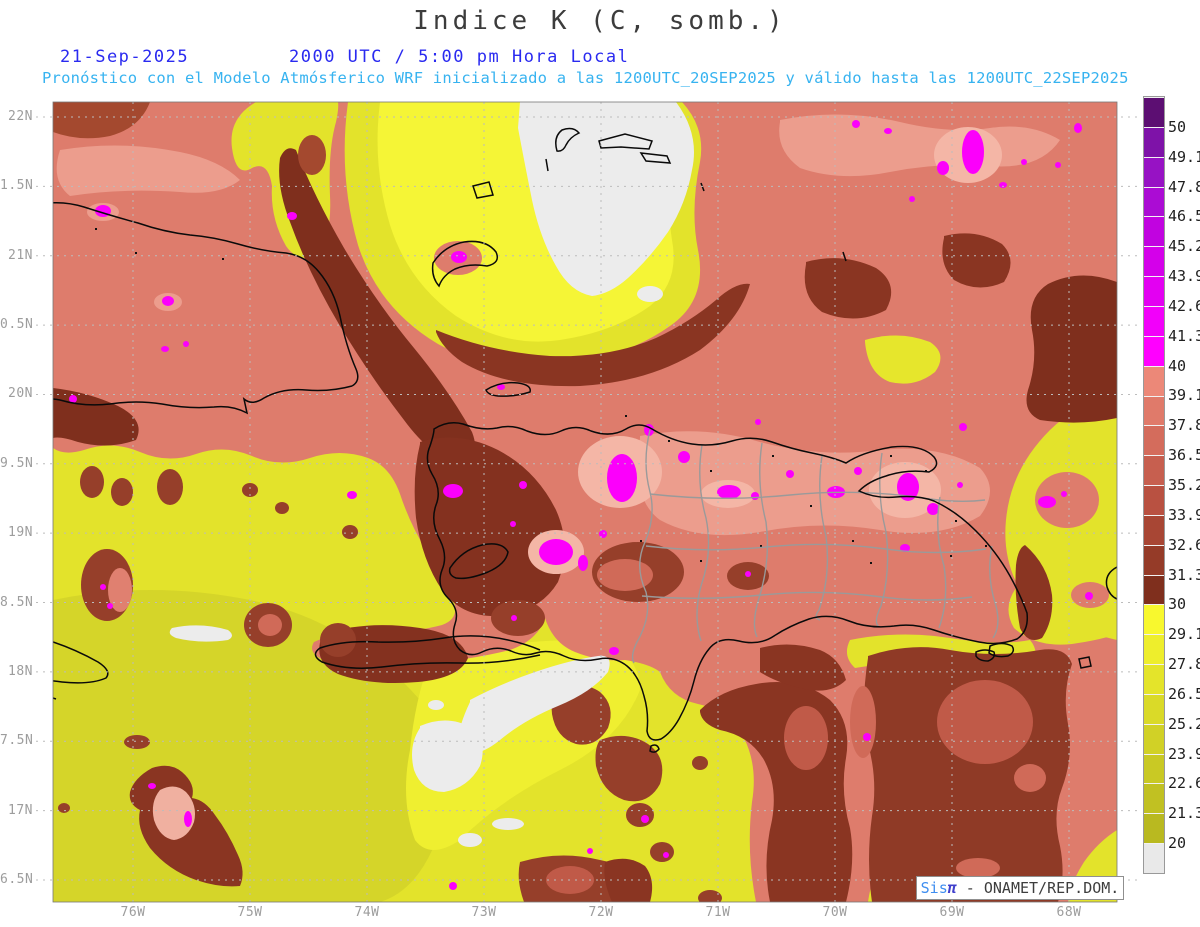 The image size is (1200, 927). What do you see at coordinates (17, 186) in the screenshot?
I see `lat-tick-label: 1.5N` at bounding box center [17, 186].